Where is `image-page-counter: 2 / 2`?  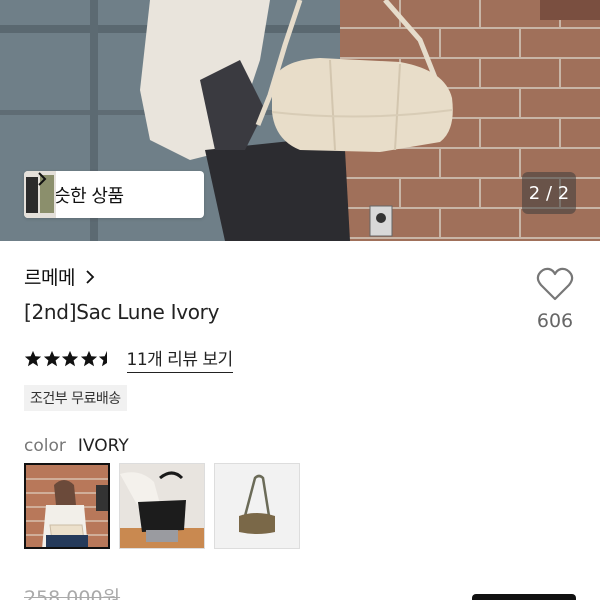
image-page-counter: 2 / 2 is located at coordinates (549, 193).